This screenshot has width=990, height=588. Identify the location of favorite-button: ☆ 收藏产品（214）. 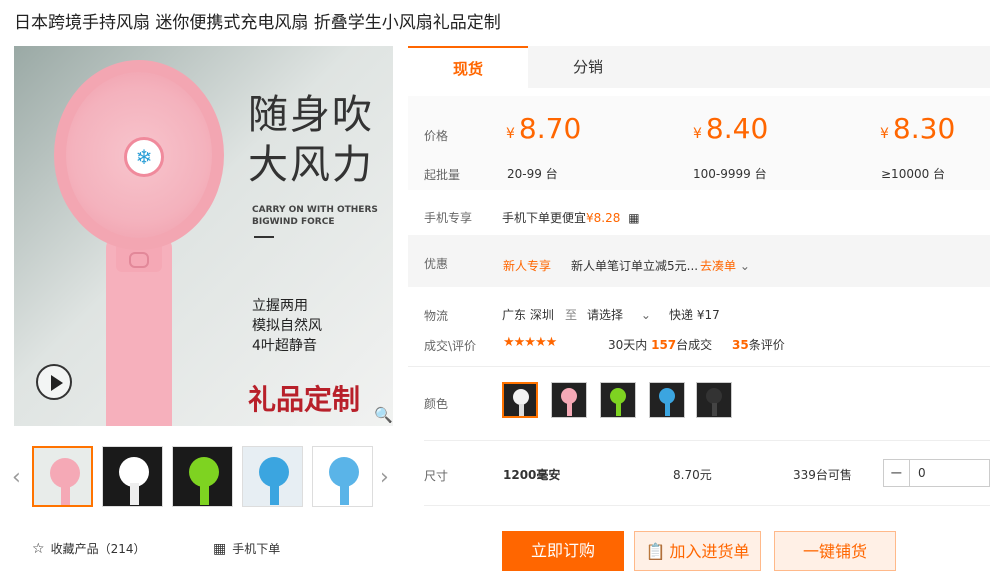
(88, 548).